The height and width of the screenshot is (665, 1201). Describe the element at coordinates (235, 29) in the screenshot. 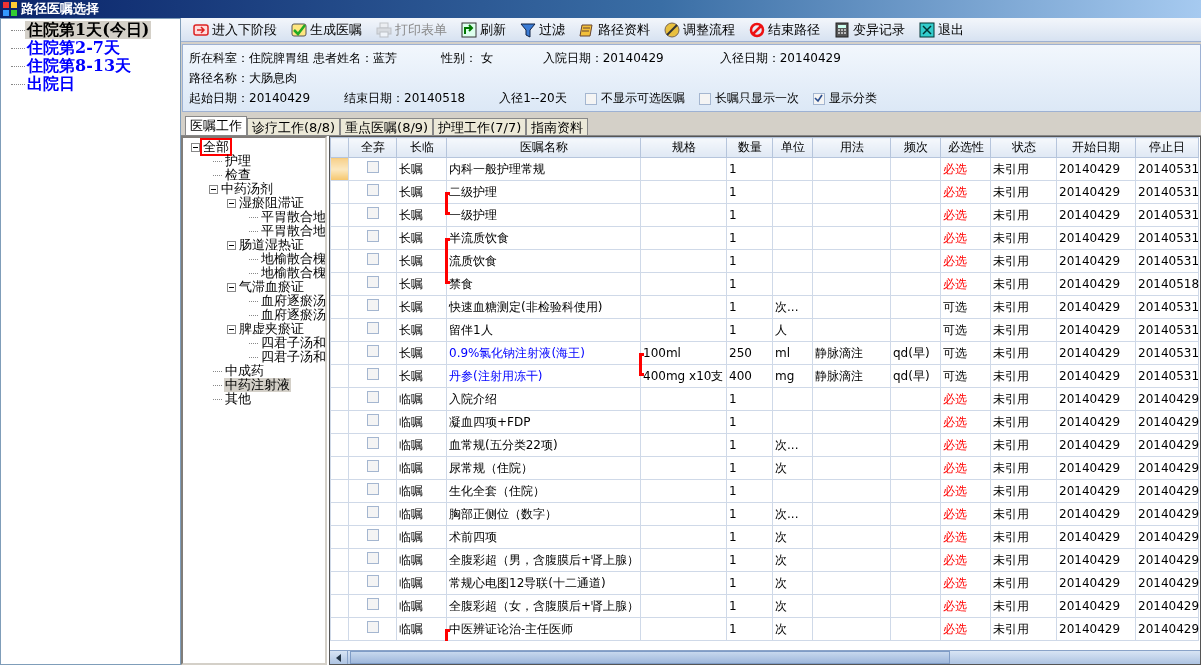

I see `toolbar-button: 进入下阶段` at that location.